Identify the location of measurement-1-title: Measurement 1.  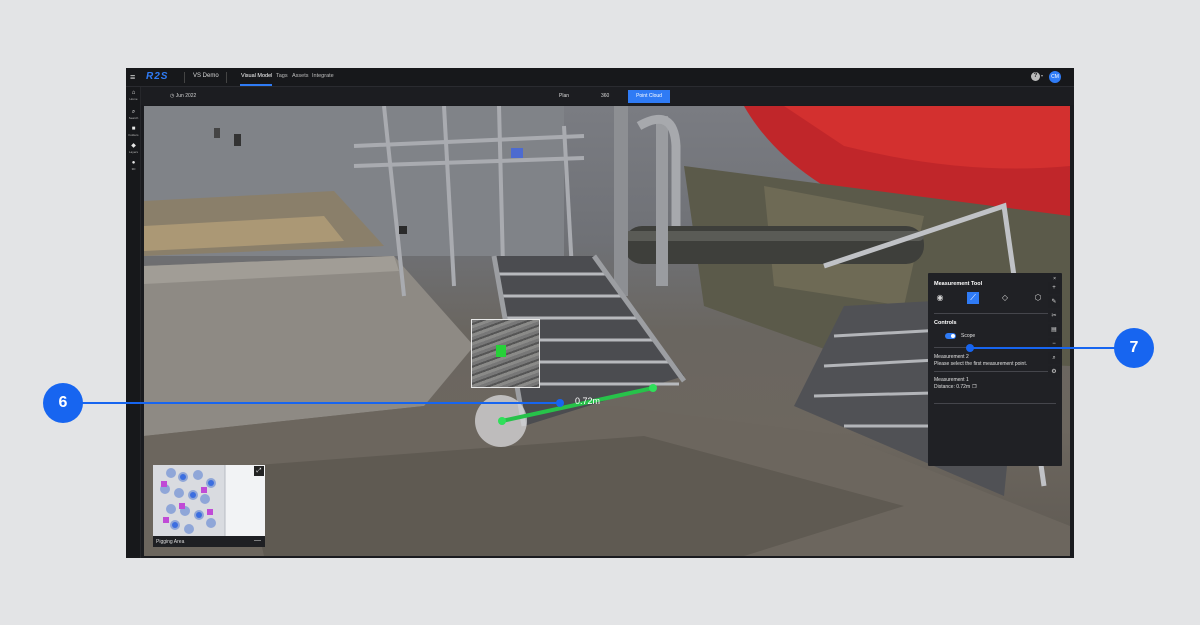
(951, 380).